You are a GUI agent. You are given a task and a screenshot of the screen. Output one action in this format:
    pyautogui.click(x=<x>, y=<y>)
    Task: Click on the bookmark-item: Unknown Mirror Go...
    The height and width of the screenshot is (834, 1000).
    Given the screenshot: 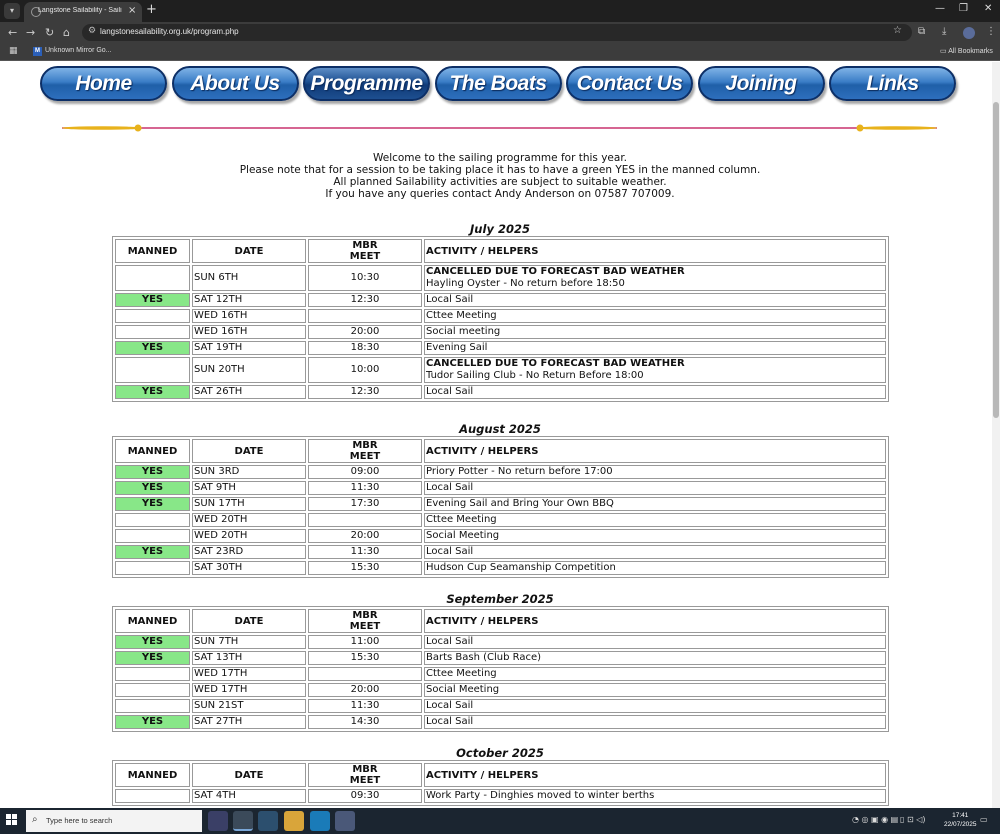 What is the action you would take?
    pyautogui.click(x=78, y=50)
    